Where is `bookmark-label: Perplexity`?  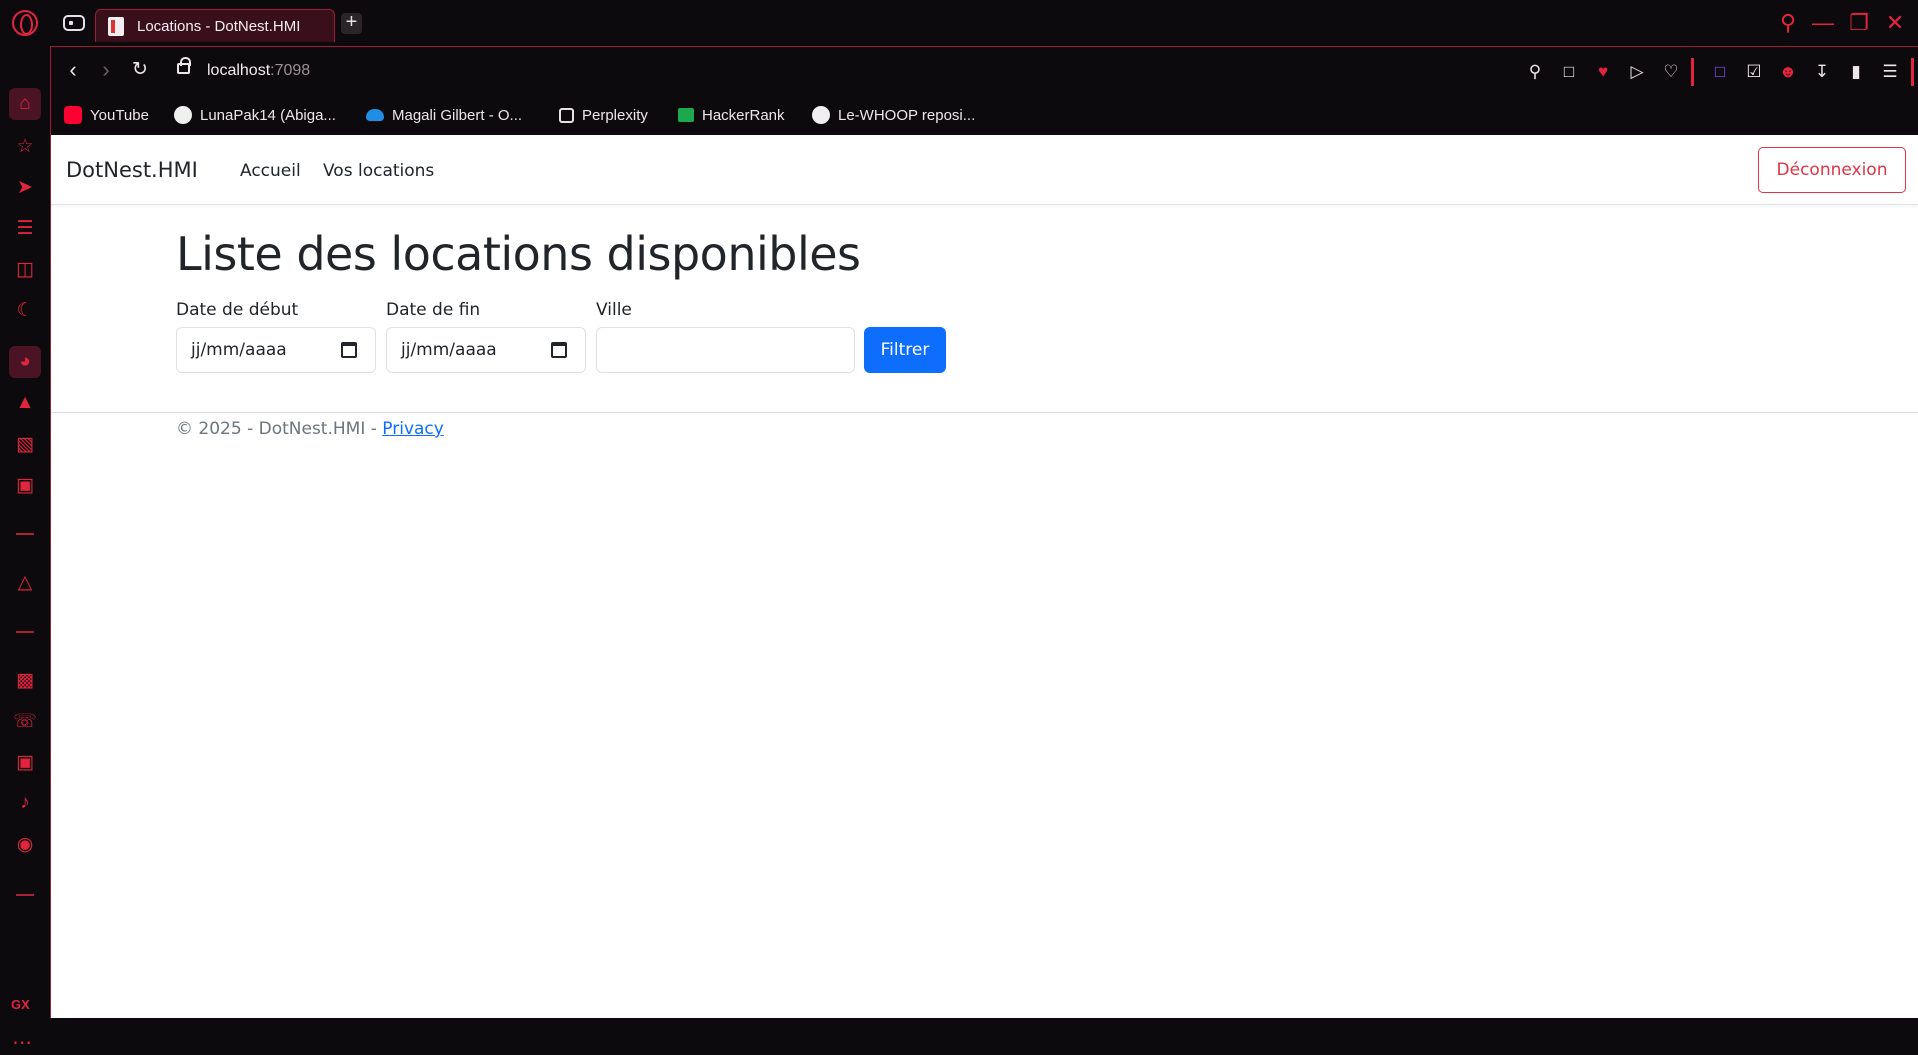 bookmark-label: Perplexity is located at coordinates (615, 115).